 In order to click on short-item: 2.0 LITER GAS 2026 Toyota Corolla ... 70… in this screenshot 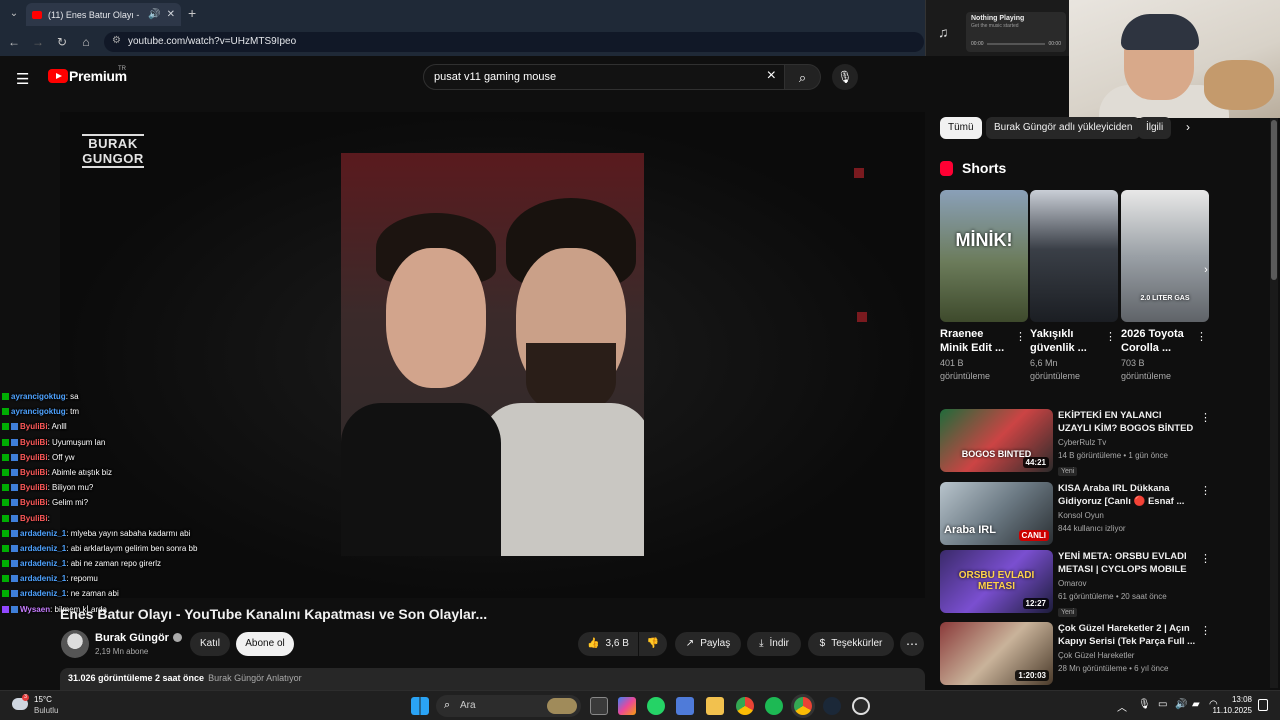, I will do `click(1165, 286)`.